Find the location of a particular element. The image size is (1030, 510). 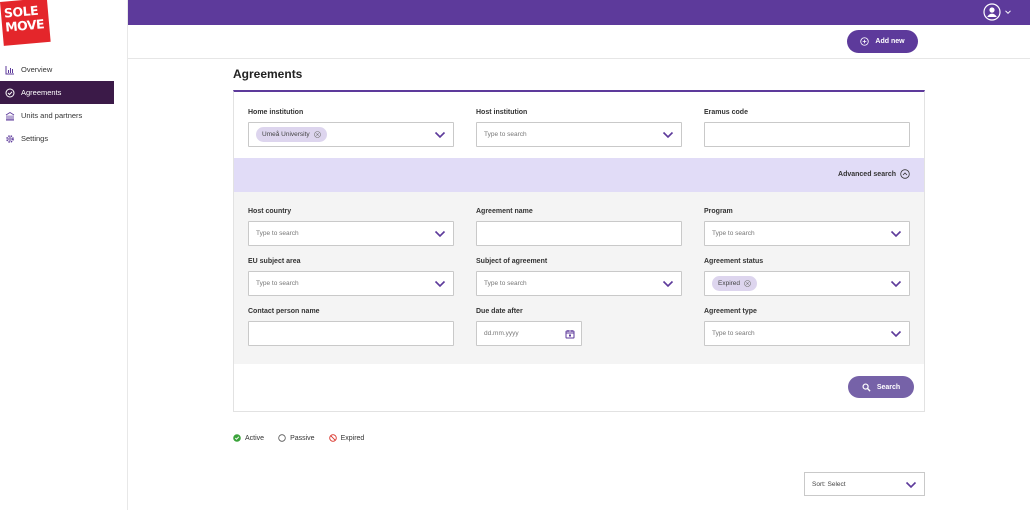

due-date-after-input: dd.mm.yyyy is located at coordinates (529, 333).